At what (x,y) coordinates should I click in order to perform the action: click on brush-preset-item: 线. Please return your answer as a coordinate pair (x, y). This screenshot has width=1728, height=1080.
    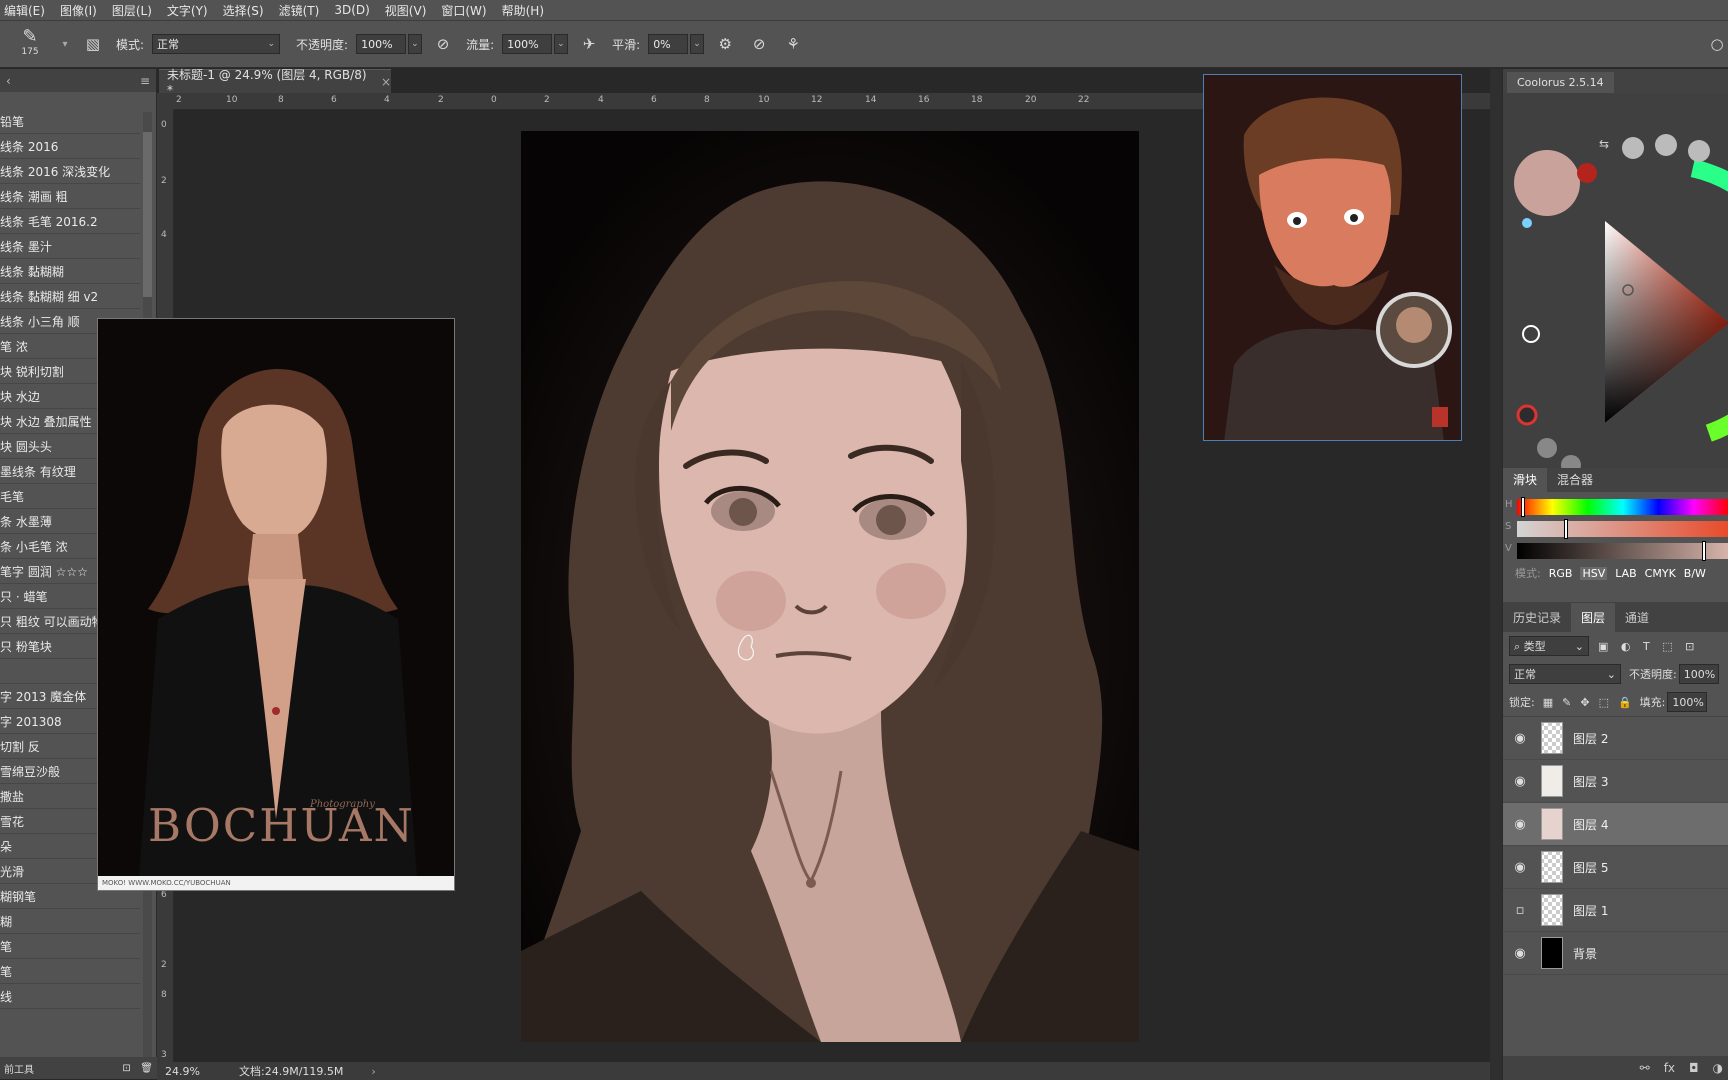
    Looking at the image, I should click on (70, 996).